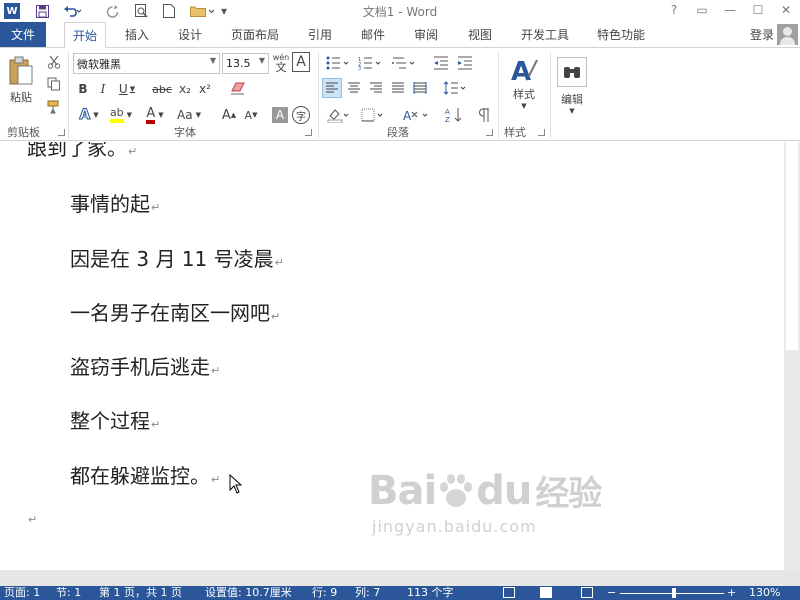 The height and width of the screenshot is (600, 800). What do you see at coordinates (430, 593) in the screenshot?
I see `status-word-count: 113 个字` at bounding box center [430, 593].